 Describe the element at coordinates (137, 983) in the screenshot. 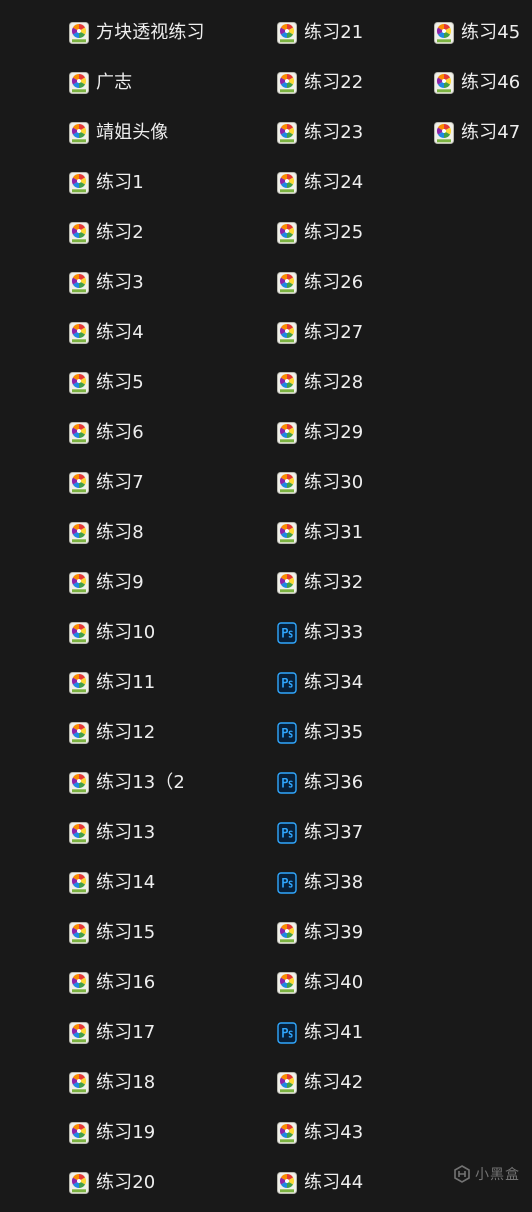

I see `file-item: 练习16` at that location.